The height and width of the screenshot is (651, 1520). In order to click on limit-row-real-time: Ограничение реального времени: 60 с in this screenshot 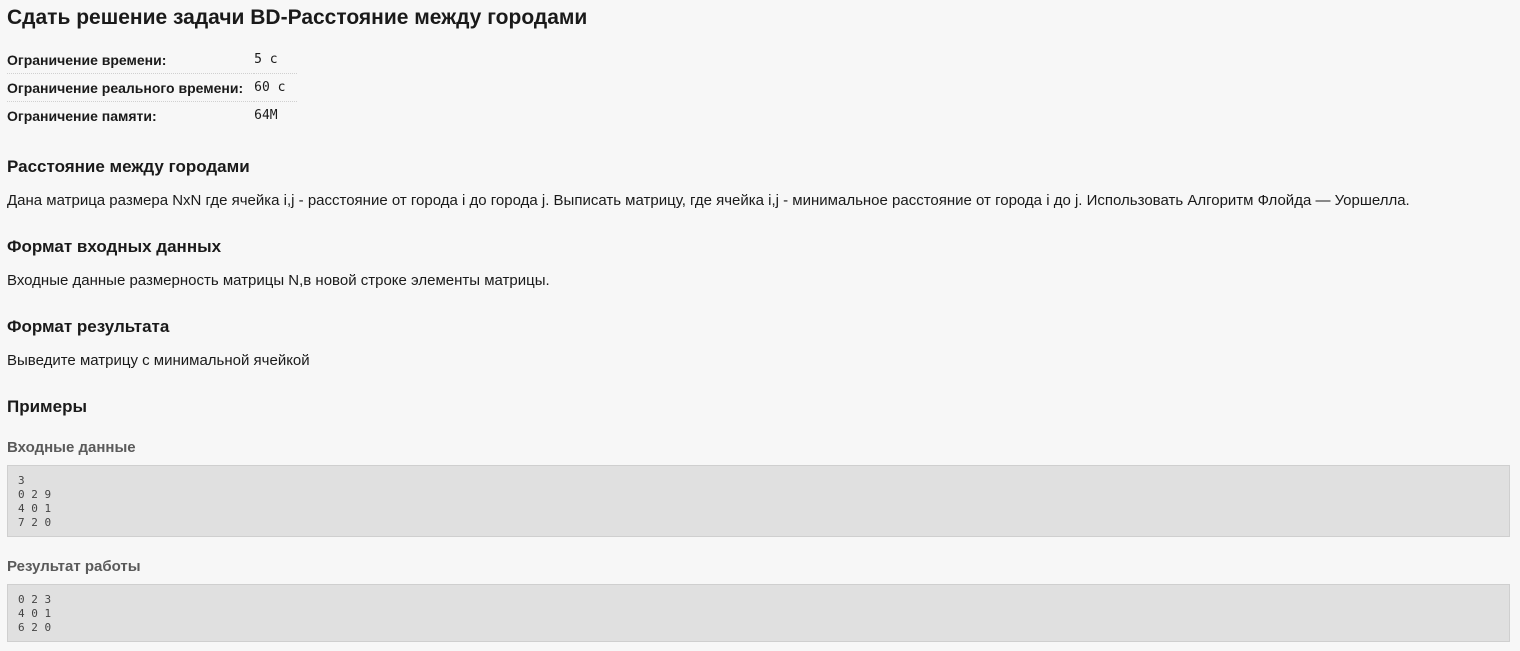, I will do `click(152, 87)`.